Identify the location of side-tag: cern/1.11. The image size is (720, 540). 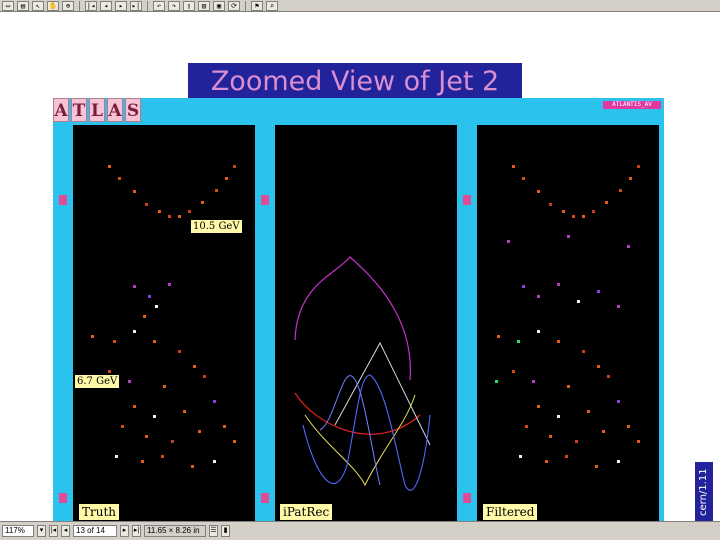
(704, 492).